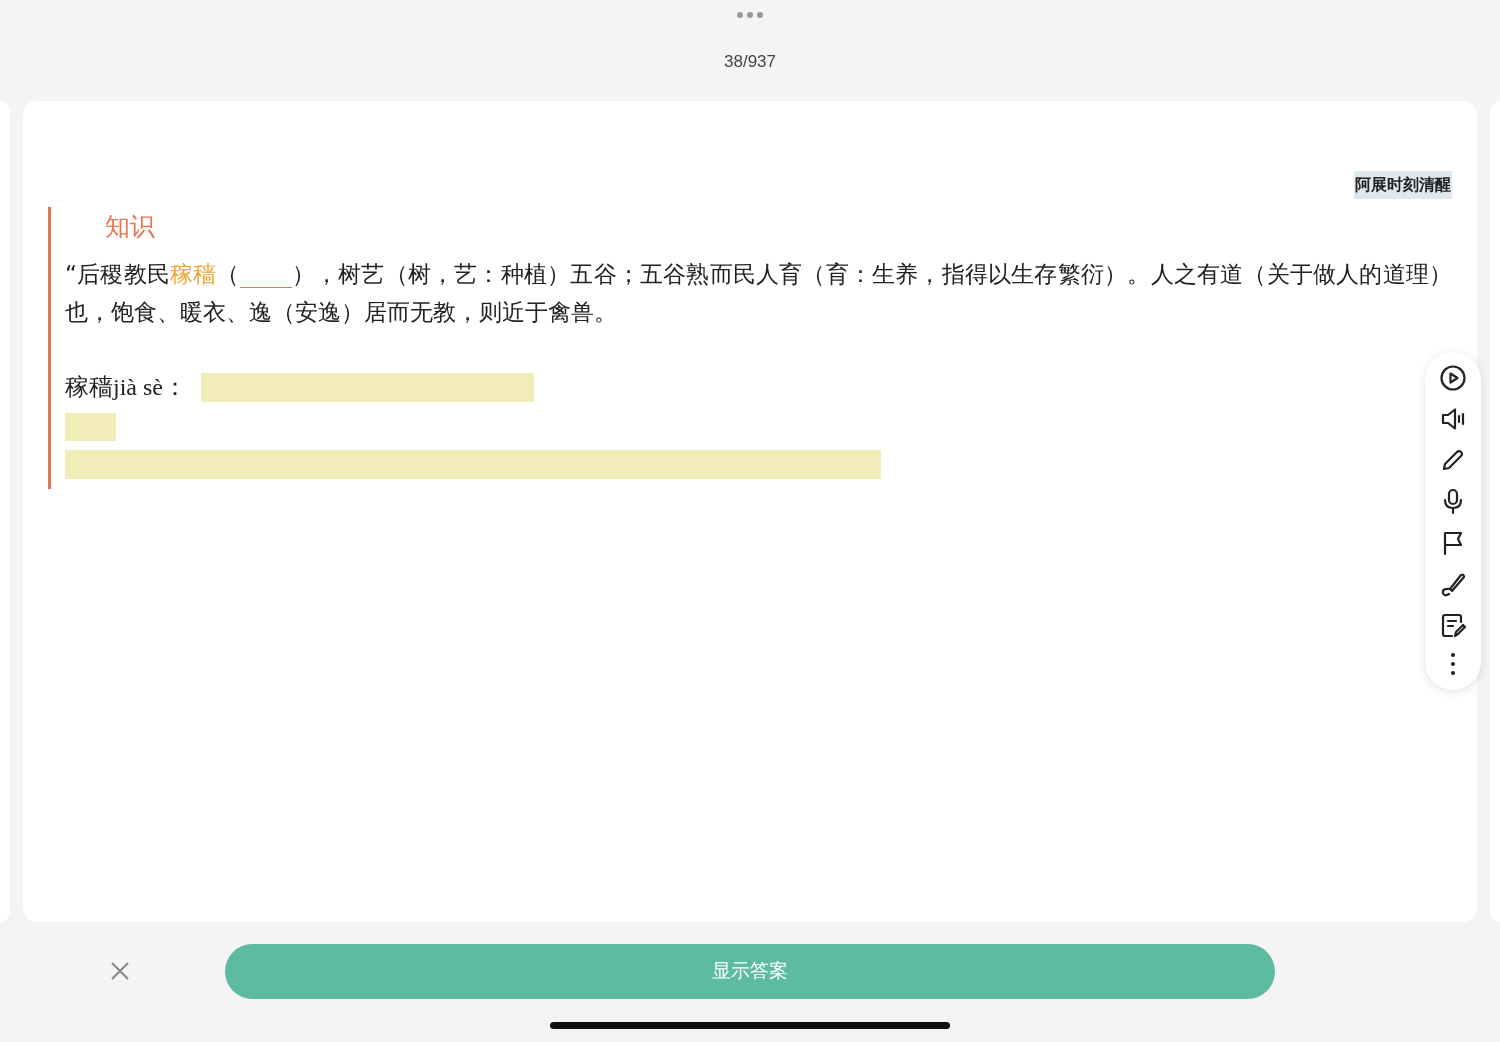  Describe the element at coordinates (126, 387) in the screenshot. I see `answer-label: 稼穑jià sè：` at that location.